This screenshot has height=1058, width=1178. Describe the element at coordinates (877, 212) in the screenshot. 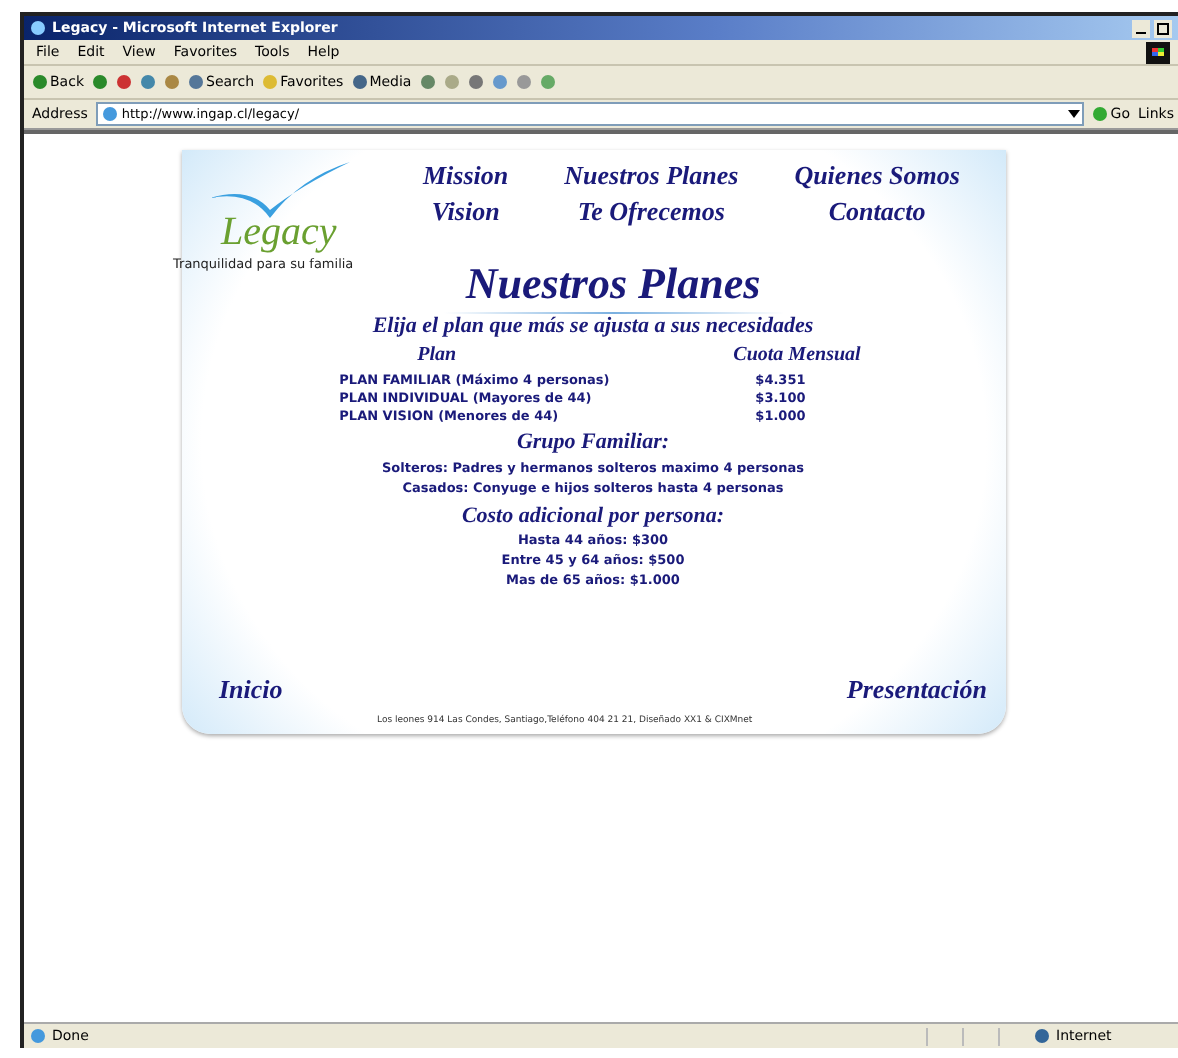

I see `nav-link: Contacto` at that location.